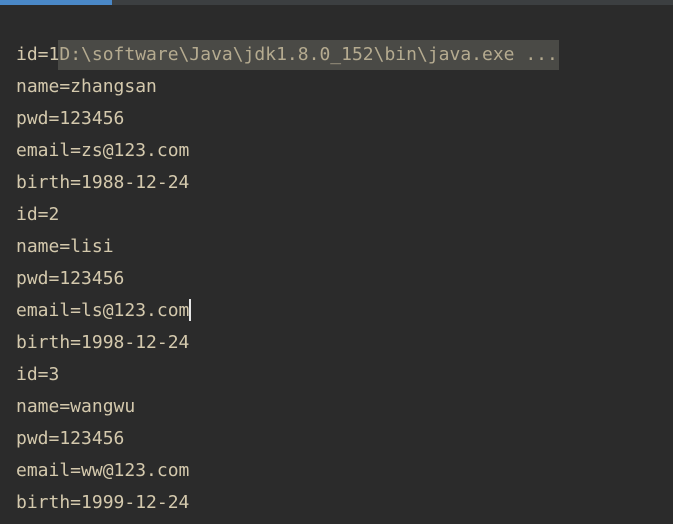  I want to click on output-line: email=zs@123.com, so click(103, 150).